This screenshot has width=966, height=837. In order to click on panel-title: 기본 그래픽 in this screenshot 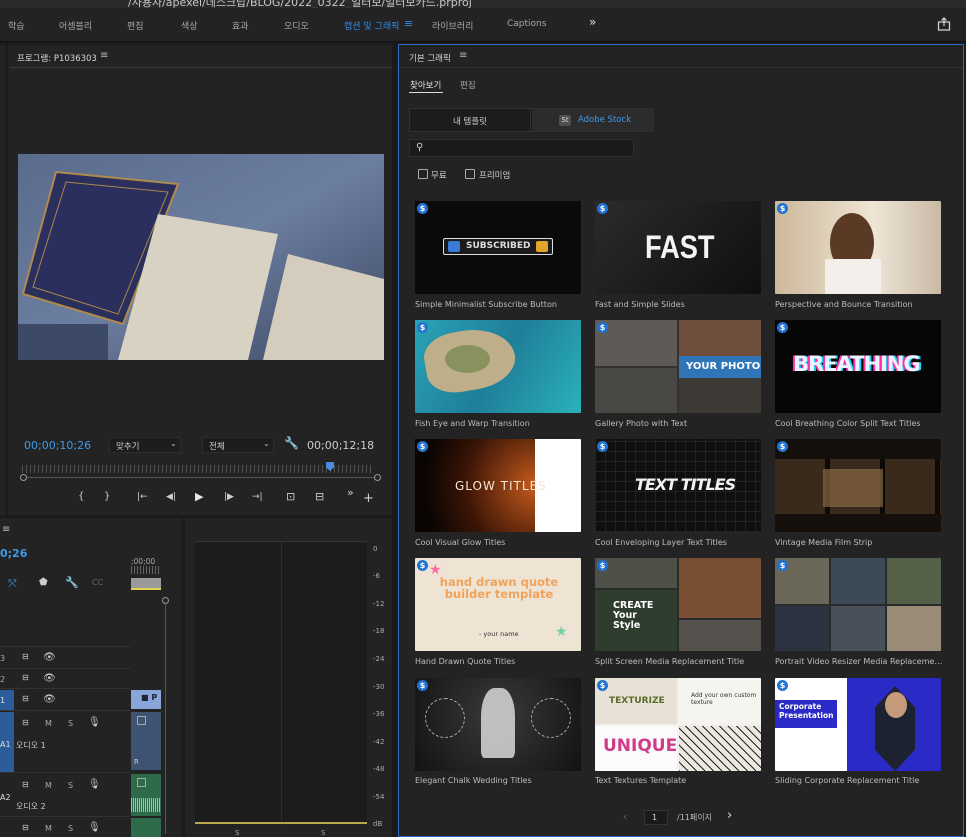, I will do `click(430, 58)`.